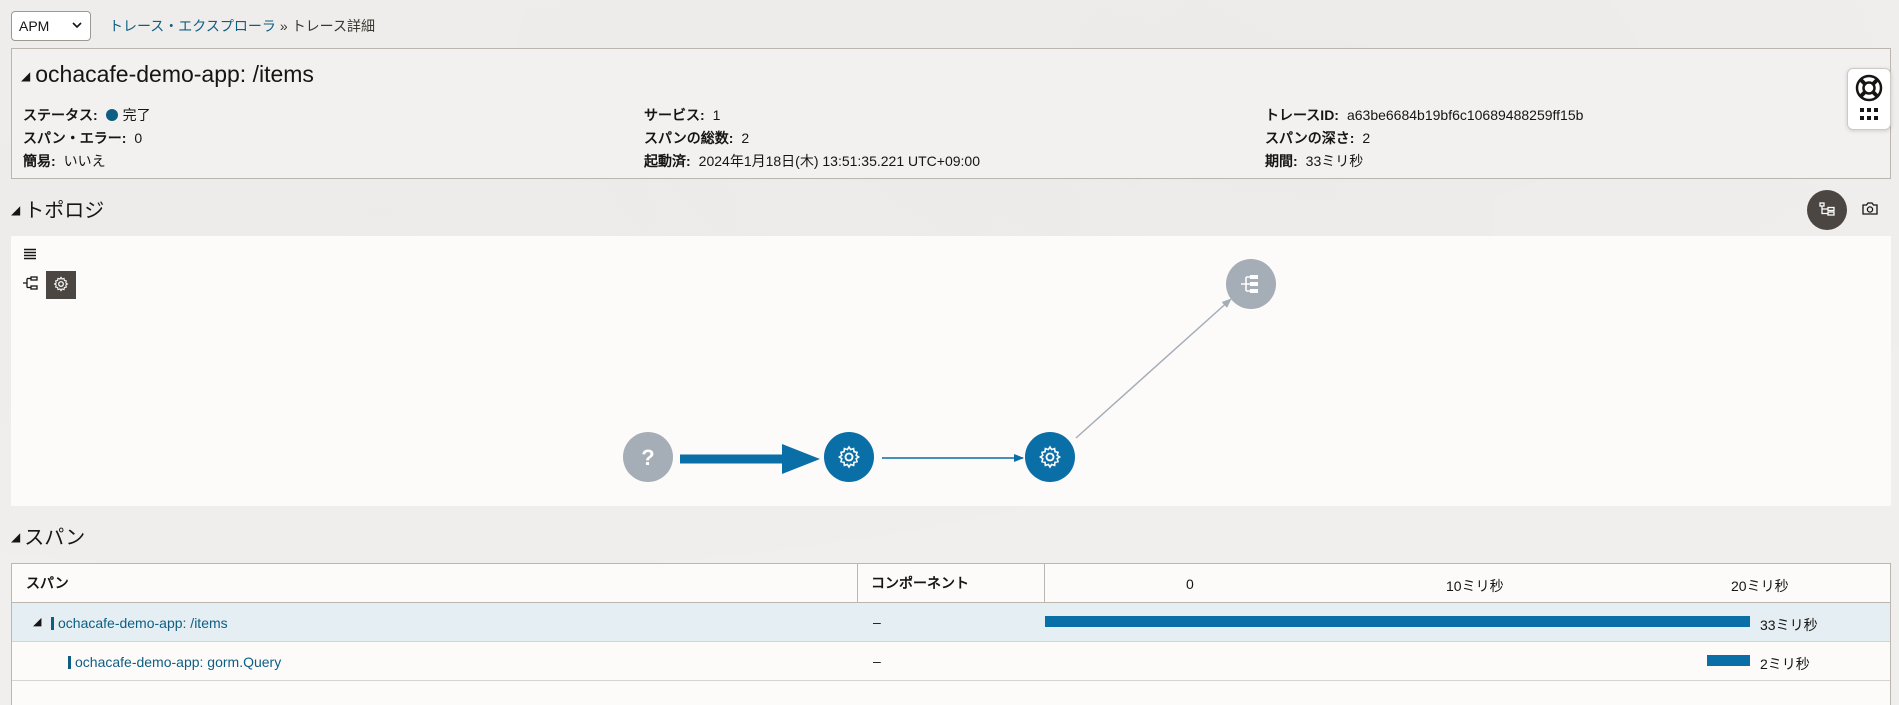 This screenshot has height=705, width=1899. Describe the element at coordinates (951, 622) in the screenshot. I see `table-row: ◢ ochacafe-demo-app: /items – 33ミリ秒` at that location.